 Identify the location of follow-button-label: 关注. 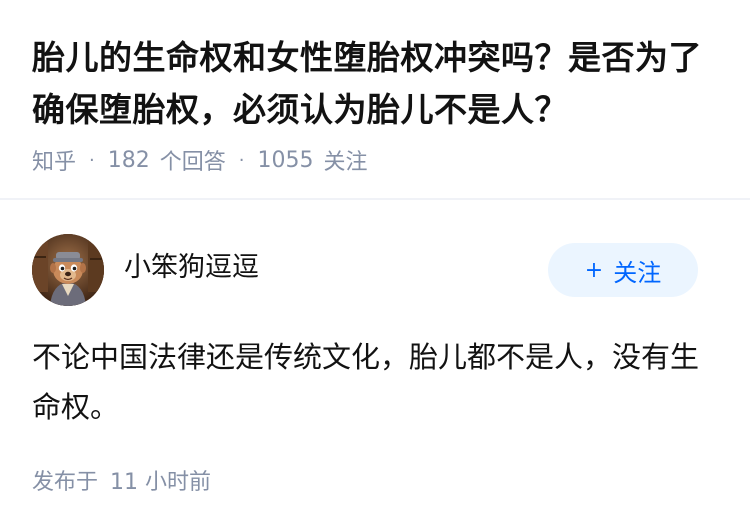
(637, 272).